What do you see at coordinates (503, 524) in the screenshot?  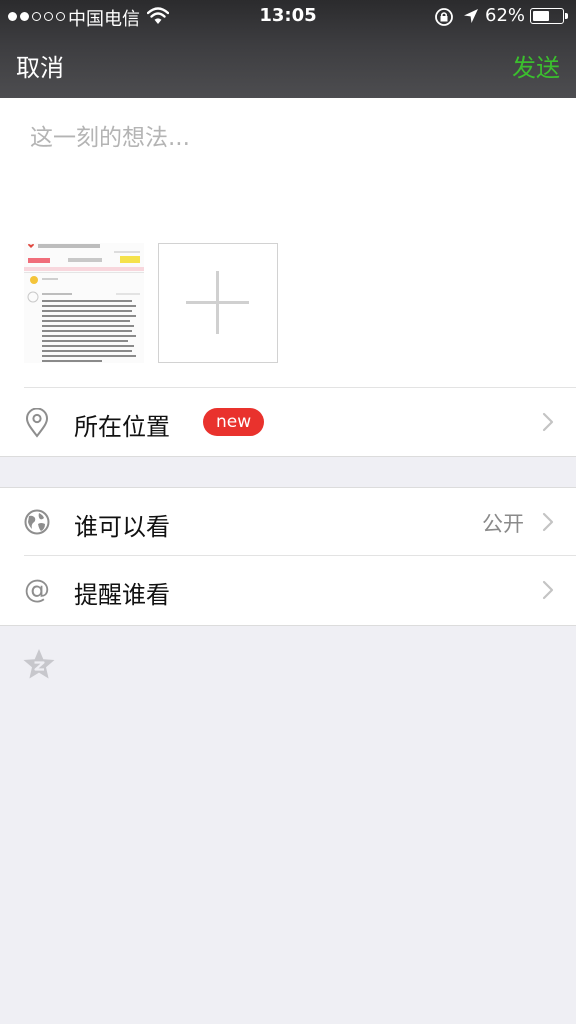 I see `visibility-value: 公开` at bounding box center [503, 524].